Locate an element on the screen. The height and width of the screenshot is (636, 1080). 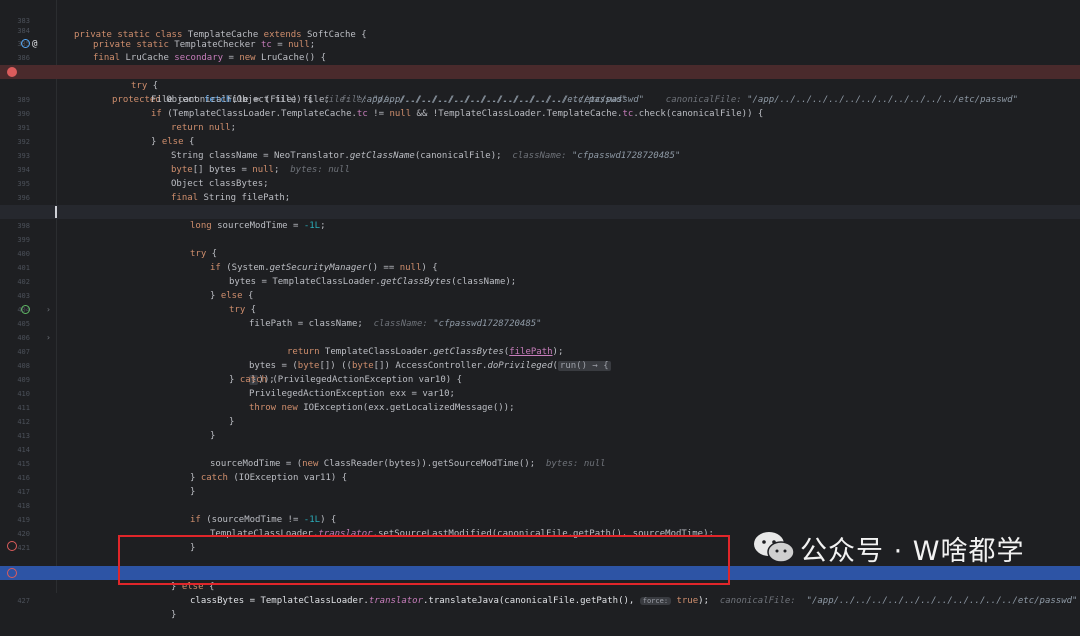
code-line: 390 return null; is located at coordinates (540, 113).